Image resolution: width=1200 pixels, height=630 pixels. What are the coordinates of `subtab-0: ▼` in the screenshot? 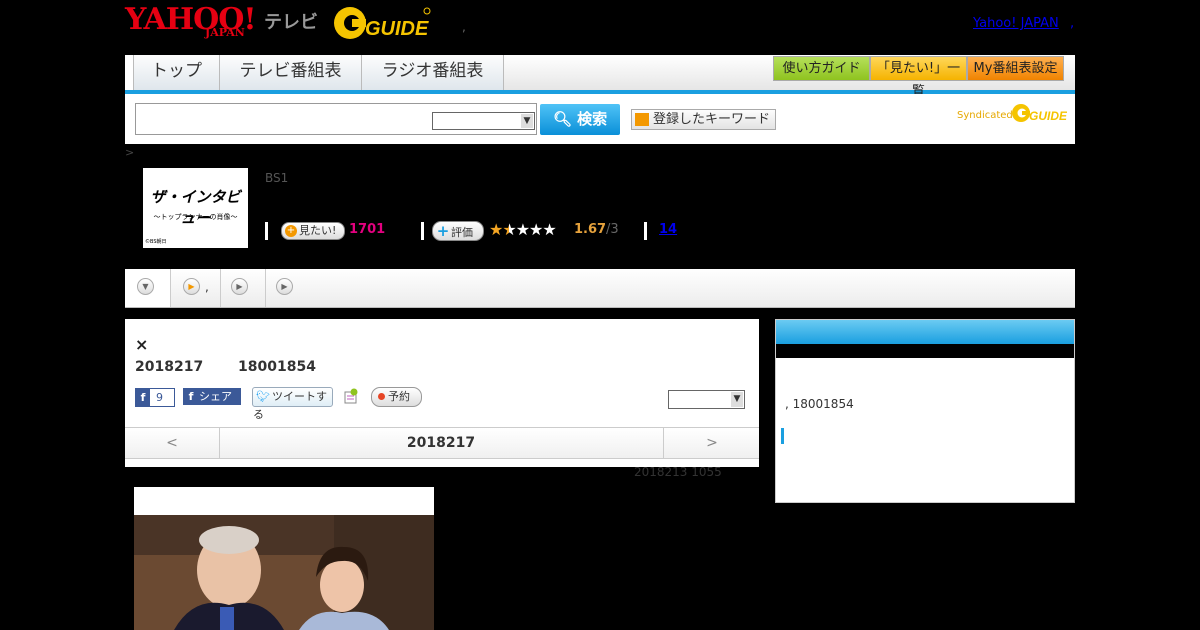 It's located at (148, 288).